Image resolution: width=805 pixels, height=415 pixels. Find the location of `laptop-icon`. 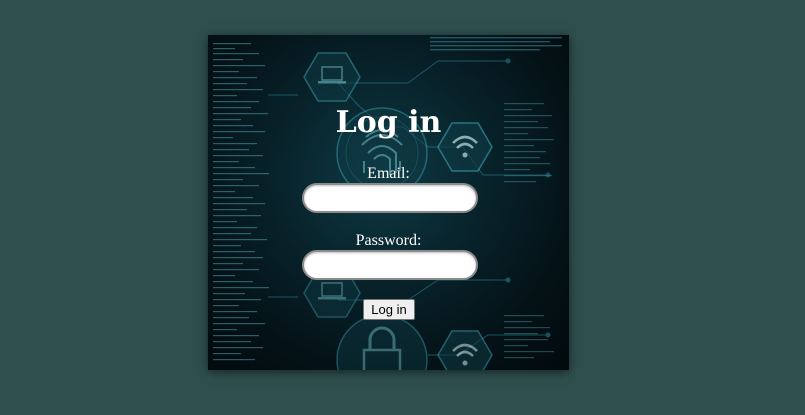

laptop-icon is located at coordinates (332, 77).